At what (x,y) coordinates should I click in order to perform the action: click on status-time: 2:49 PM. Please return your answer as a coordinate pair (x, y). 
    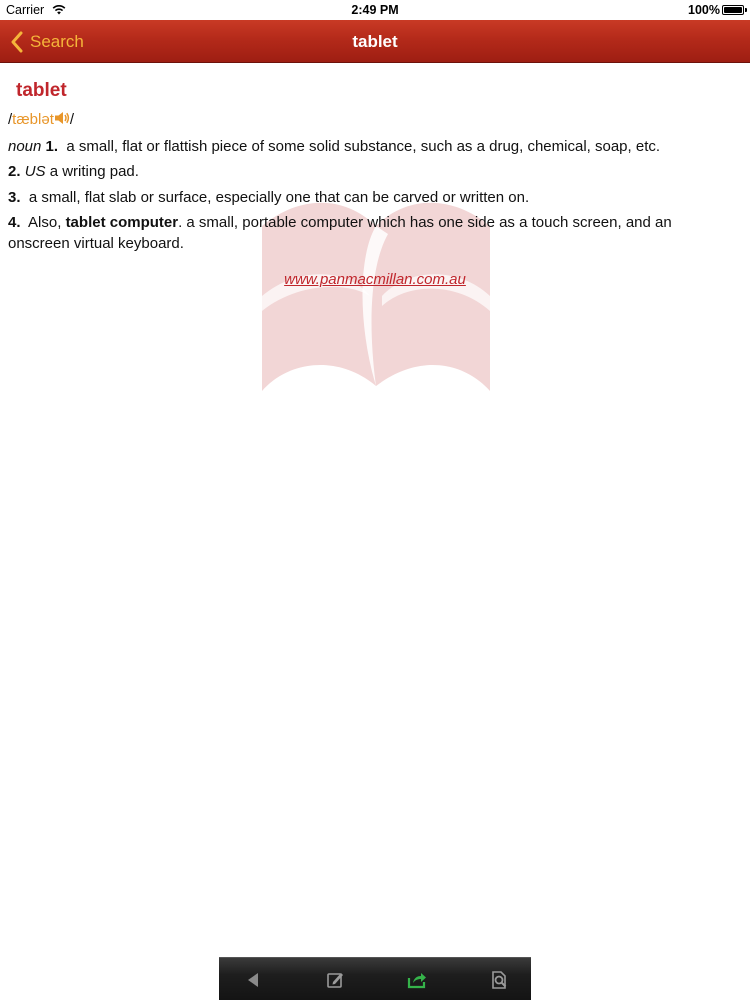
    Looking at the image, I should click on (375, 10).